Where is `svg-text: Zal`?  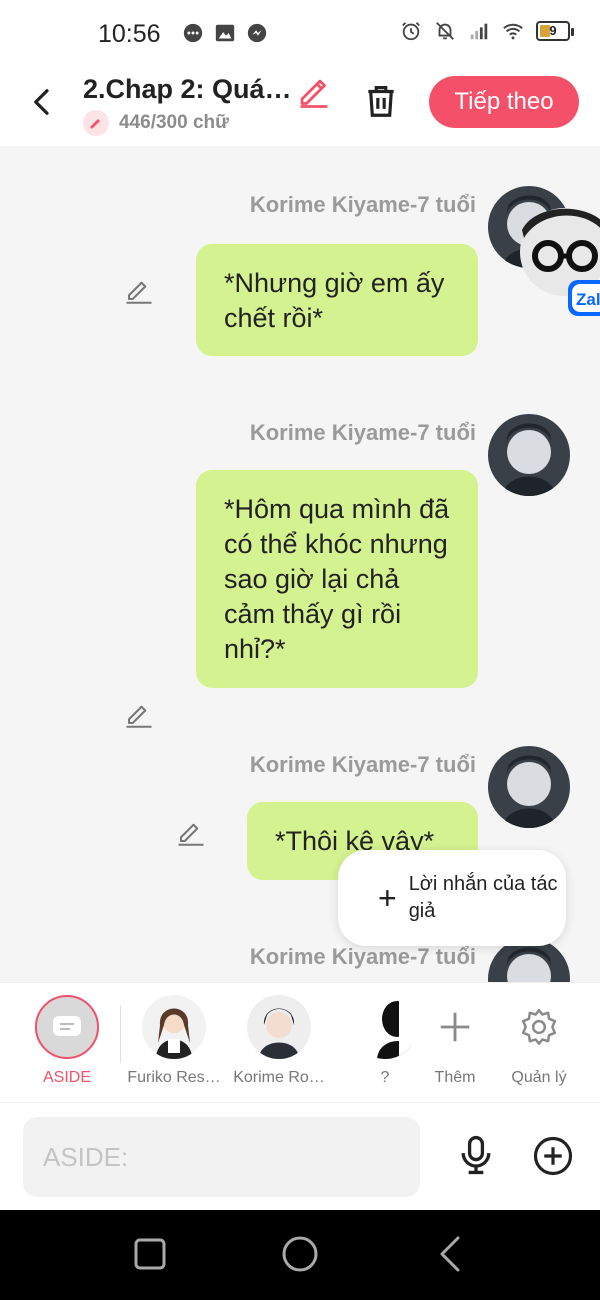 svg-text: Zal is located at coordinates (588, 299).